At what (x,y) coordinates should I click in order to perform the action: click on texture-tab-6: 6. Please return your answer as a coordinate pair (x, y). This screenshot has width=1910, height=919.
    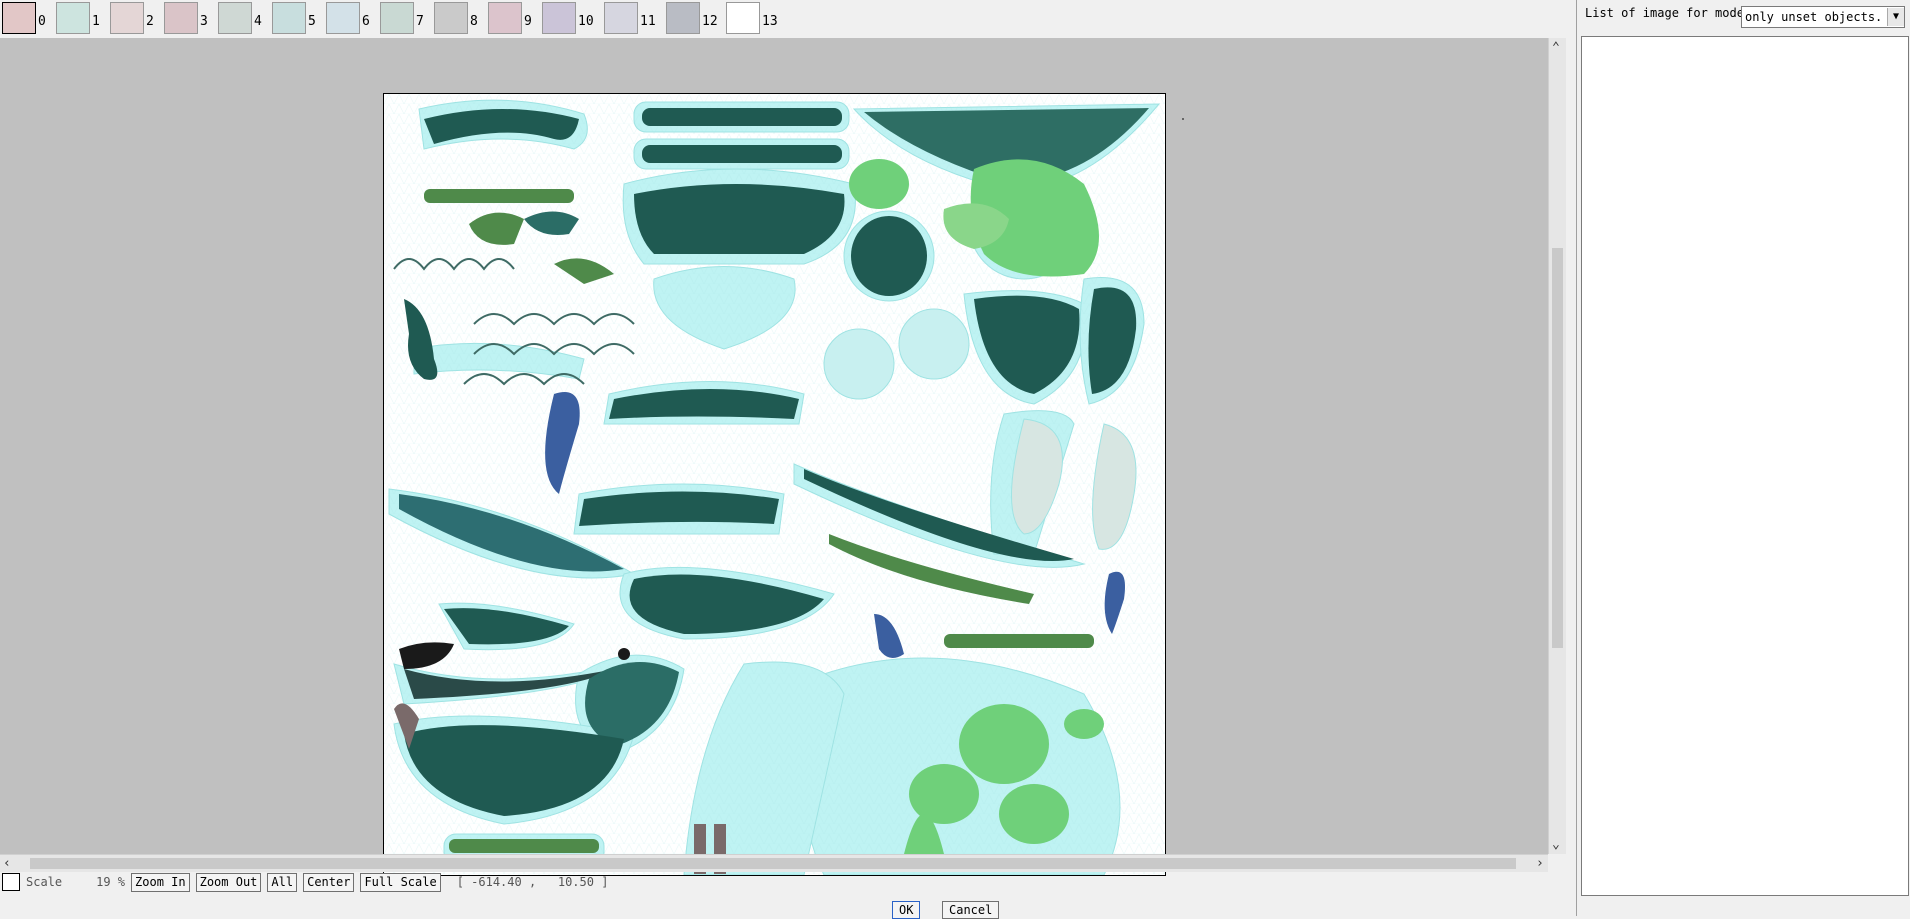
    Looking at the image, I should click on (348, 18).